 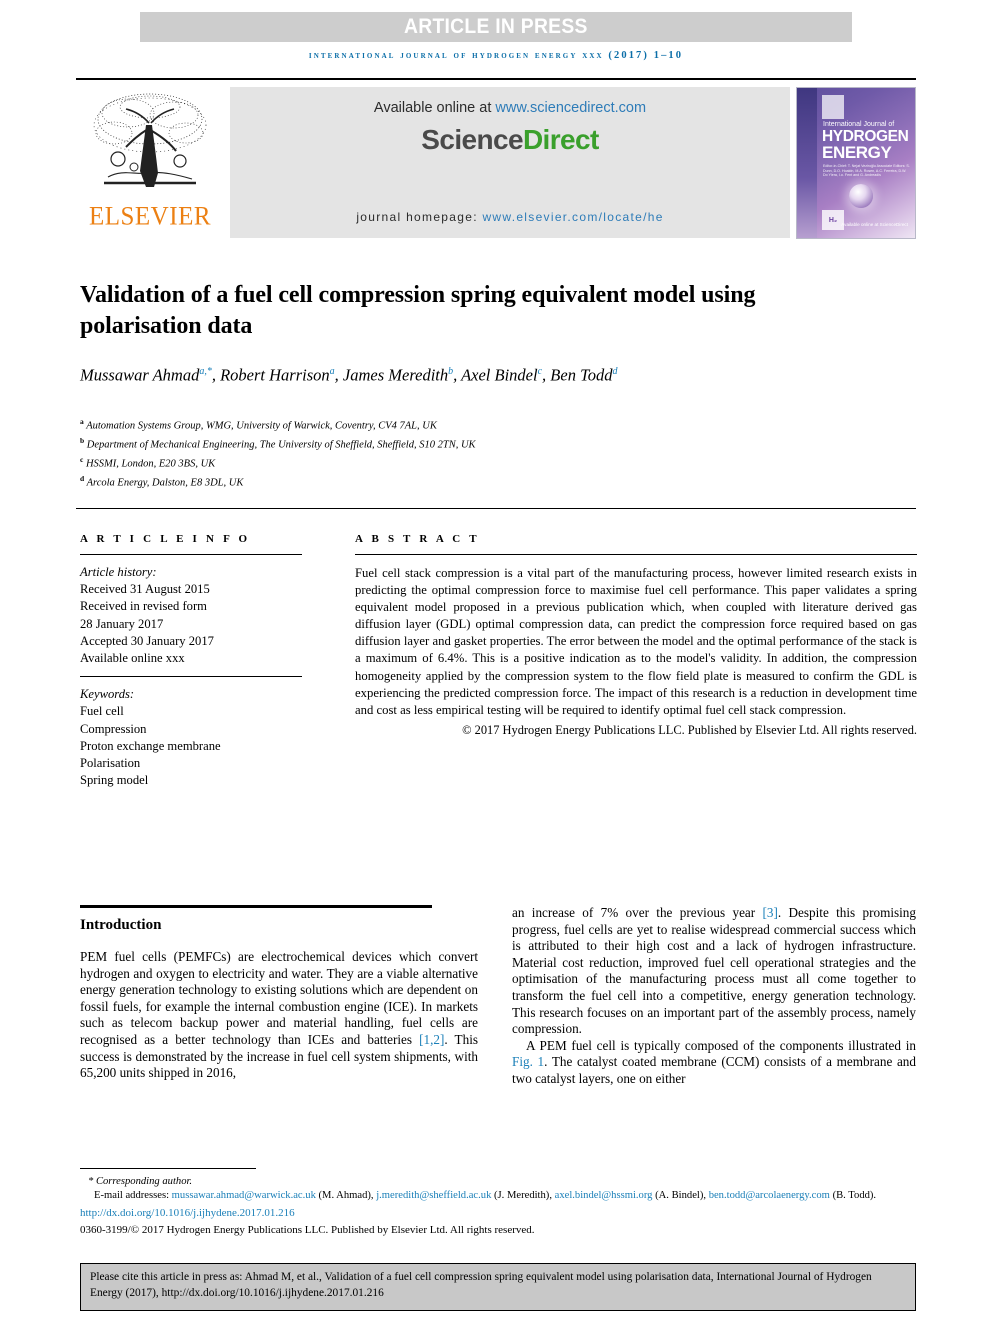 What do you see at coordinates (419, 217) in the screenshot?
I see `journal-homepage-label: journal homepage:` at bounding box center [419, 217].